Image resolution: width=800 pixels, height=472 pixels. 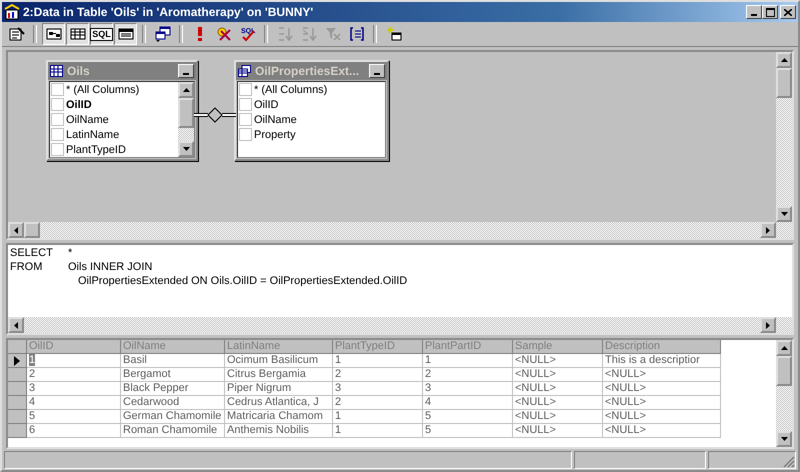 I want to click on sql-text: Oils INNER JOIN, so click(x=110, y=268).